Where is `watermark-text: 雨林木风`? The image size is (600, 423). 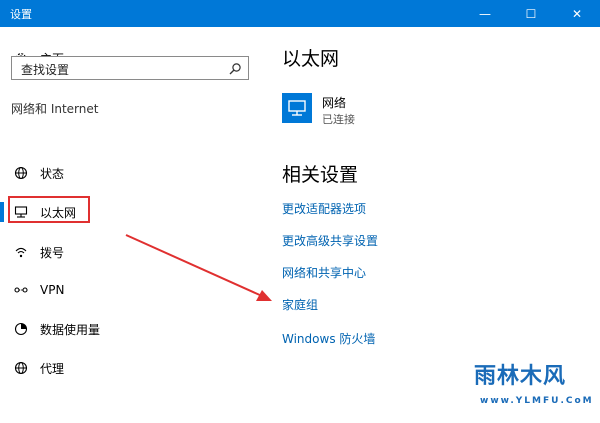 watermark-text: 雨林木风 is located at coordinates (520, 376).